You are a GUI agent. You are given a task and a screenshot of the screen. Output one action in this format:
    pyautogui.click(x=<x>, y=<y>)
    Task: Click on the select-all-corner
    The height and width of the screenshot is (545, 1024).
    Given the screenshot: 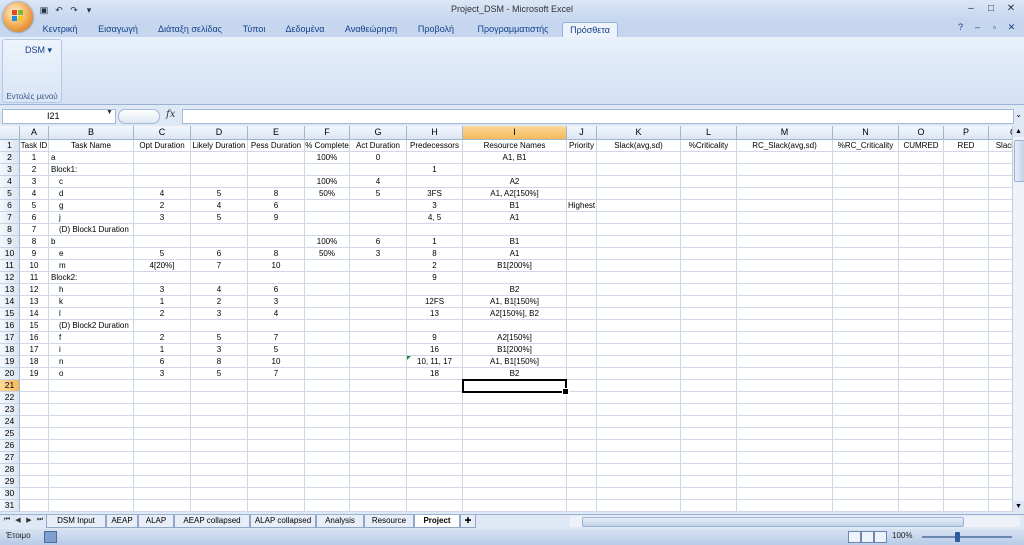 What is the action you would take?
    pyautogui.click(x=10, y=133)
    